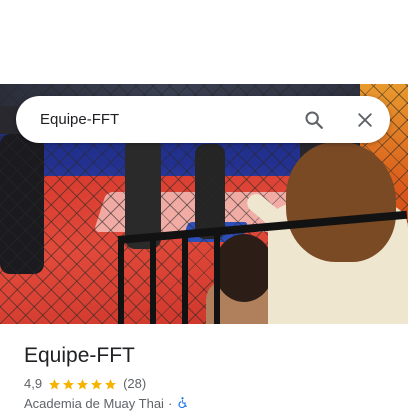 The height and width of the screenshot is (413, 408). I want to click on rating-row: 4,9 (28), so click(85, 384).